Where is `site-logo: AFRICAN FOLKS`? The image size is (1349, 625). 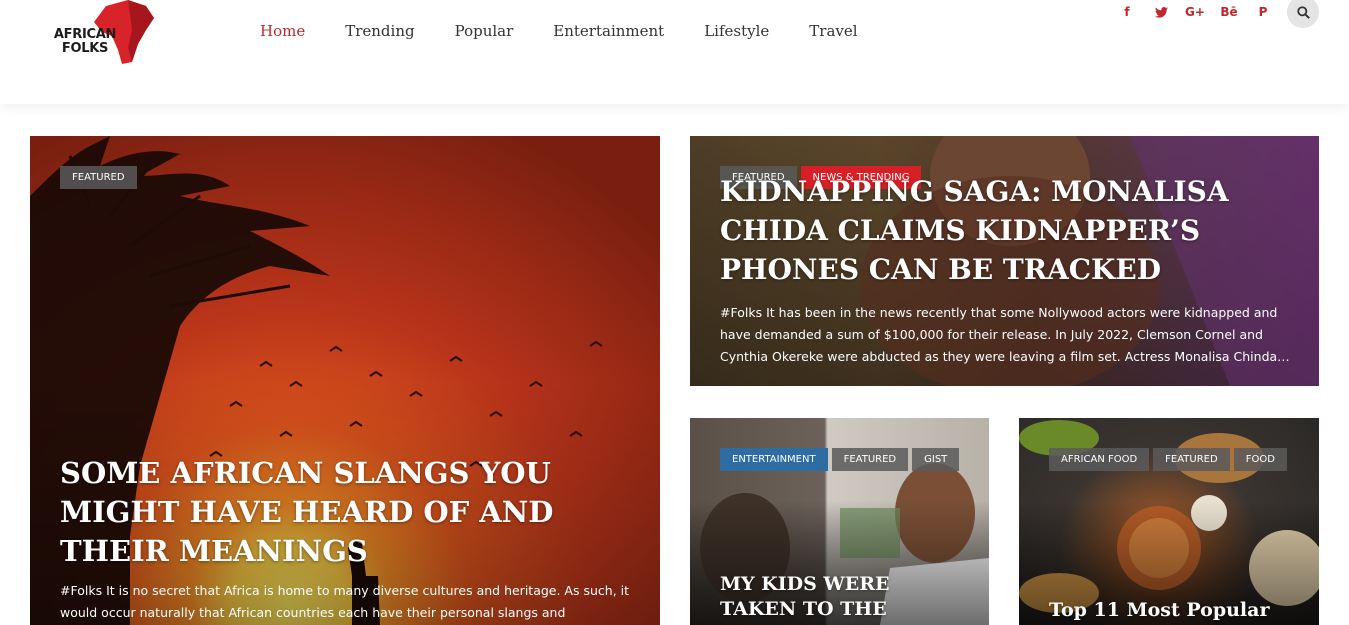
site-logo: AFRICAN FOLKS is located at coordinates (107, 34).